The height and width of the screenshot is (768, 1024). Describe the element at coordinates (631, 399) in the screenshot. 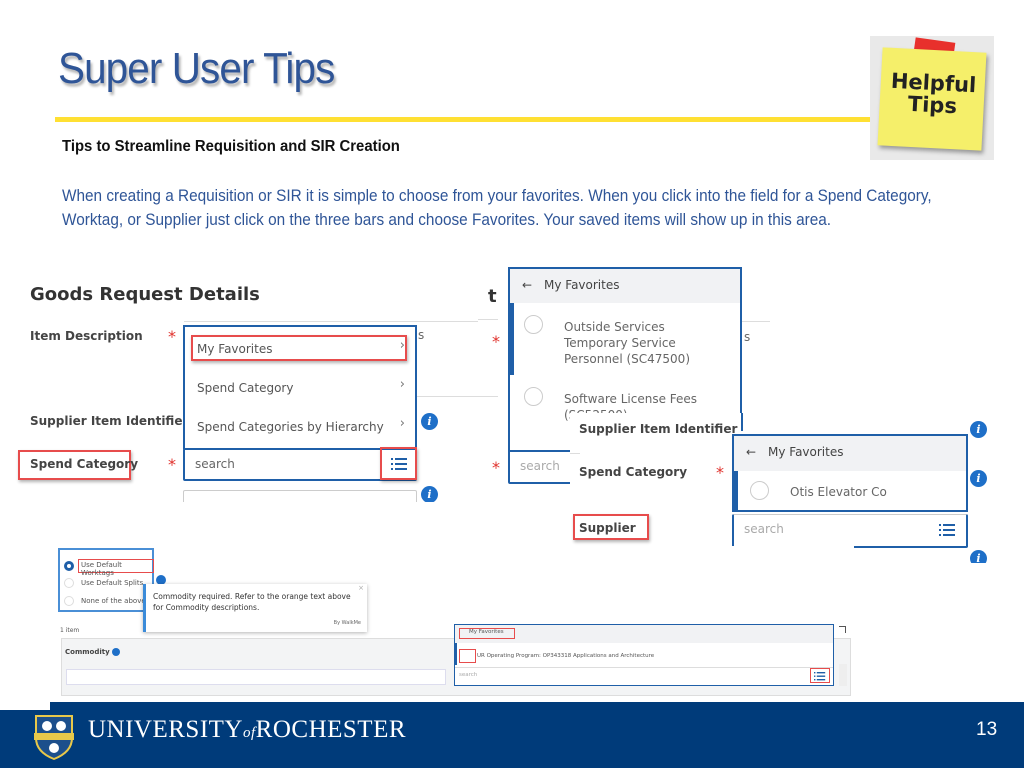

I see `favorite-item-line: Software License Fees` at that location.